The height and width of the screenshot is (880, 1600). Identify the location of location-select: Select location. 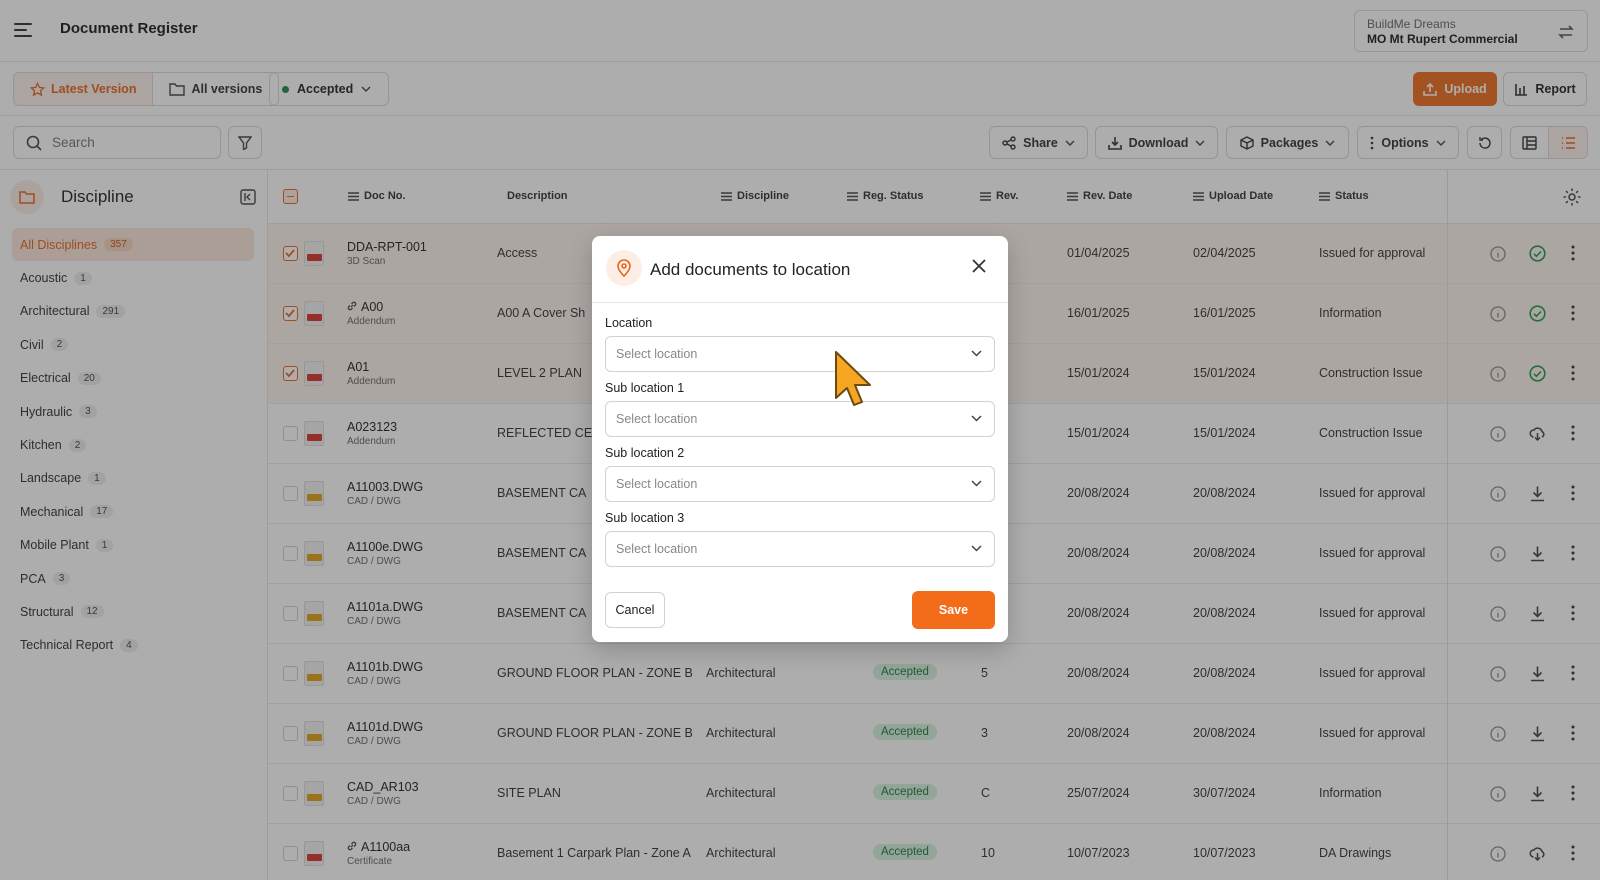
(800, 354).